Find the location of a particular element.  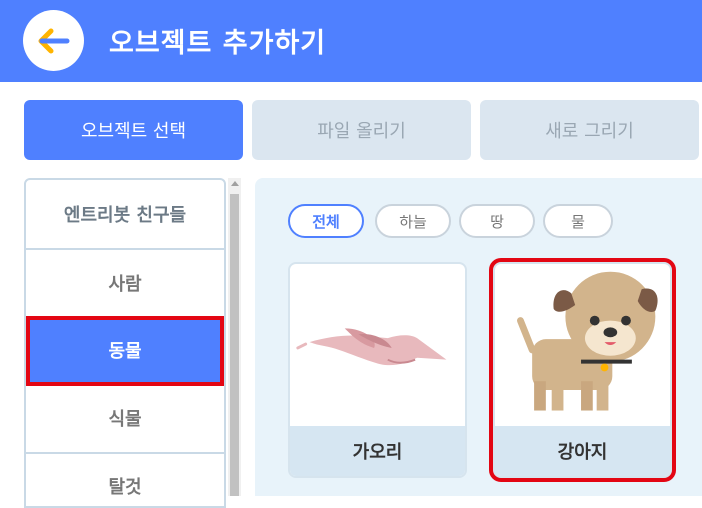

filter-all: 전체 is located at coordinates (326, 221).